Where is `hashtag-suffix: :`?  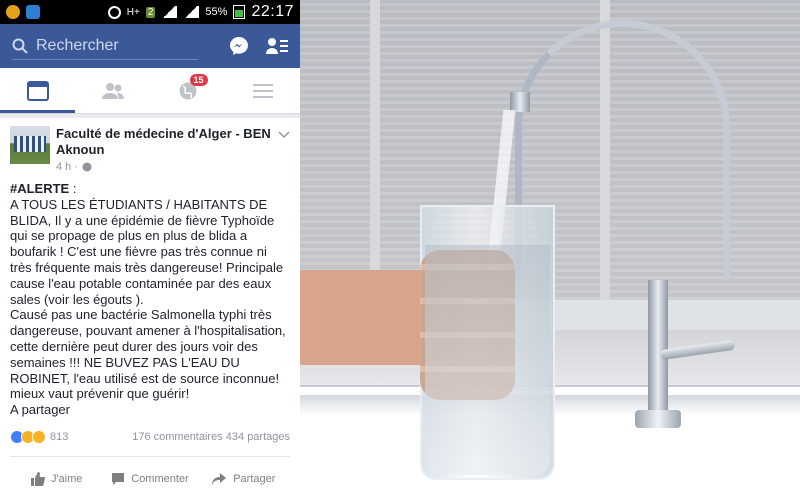
hashtag-suffix: : is located at coordinates (73, 188).